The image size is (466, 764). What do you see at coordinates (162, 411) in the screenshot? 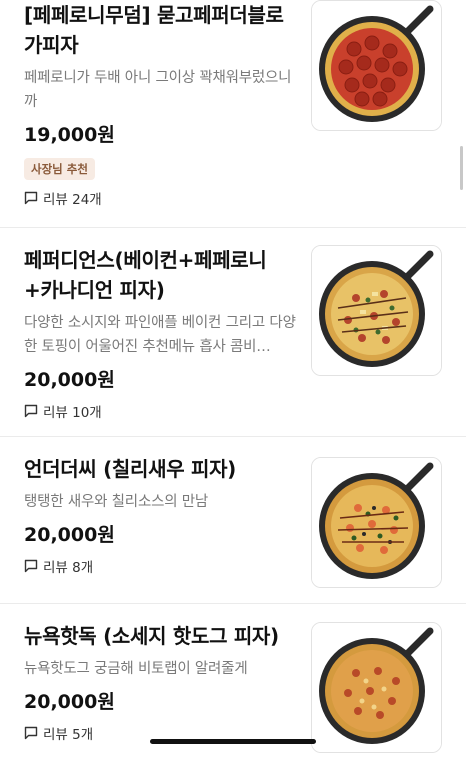
I see `review-count: 리뷰 10개` at bounding box center [162, 411].